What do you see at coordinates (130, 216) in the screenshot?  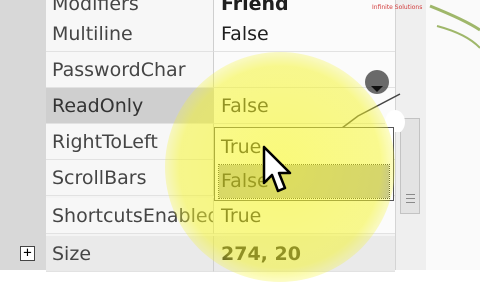 I see `property-name: ShortcutsEnabled` at bounding box center [130, 216].